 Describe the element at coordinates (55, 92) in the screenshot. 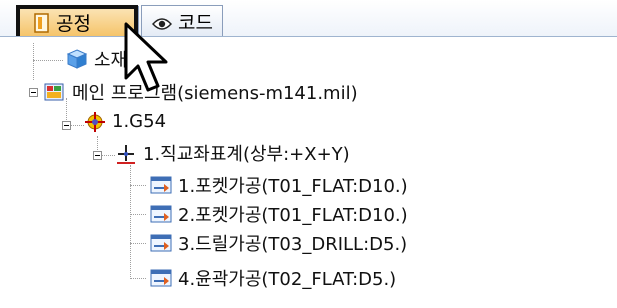

I see `program-icon` at that location.